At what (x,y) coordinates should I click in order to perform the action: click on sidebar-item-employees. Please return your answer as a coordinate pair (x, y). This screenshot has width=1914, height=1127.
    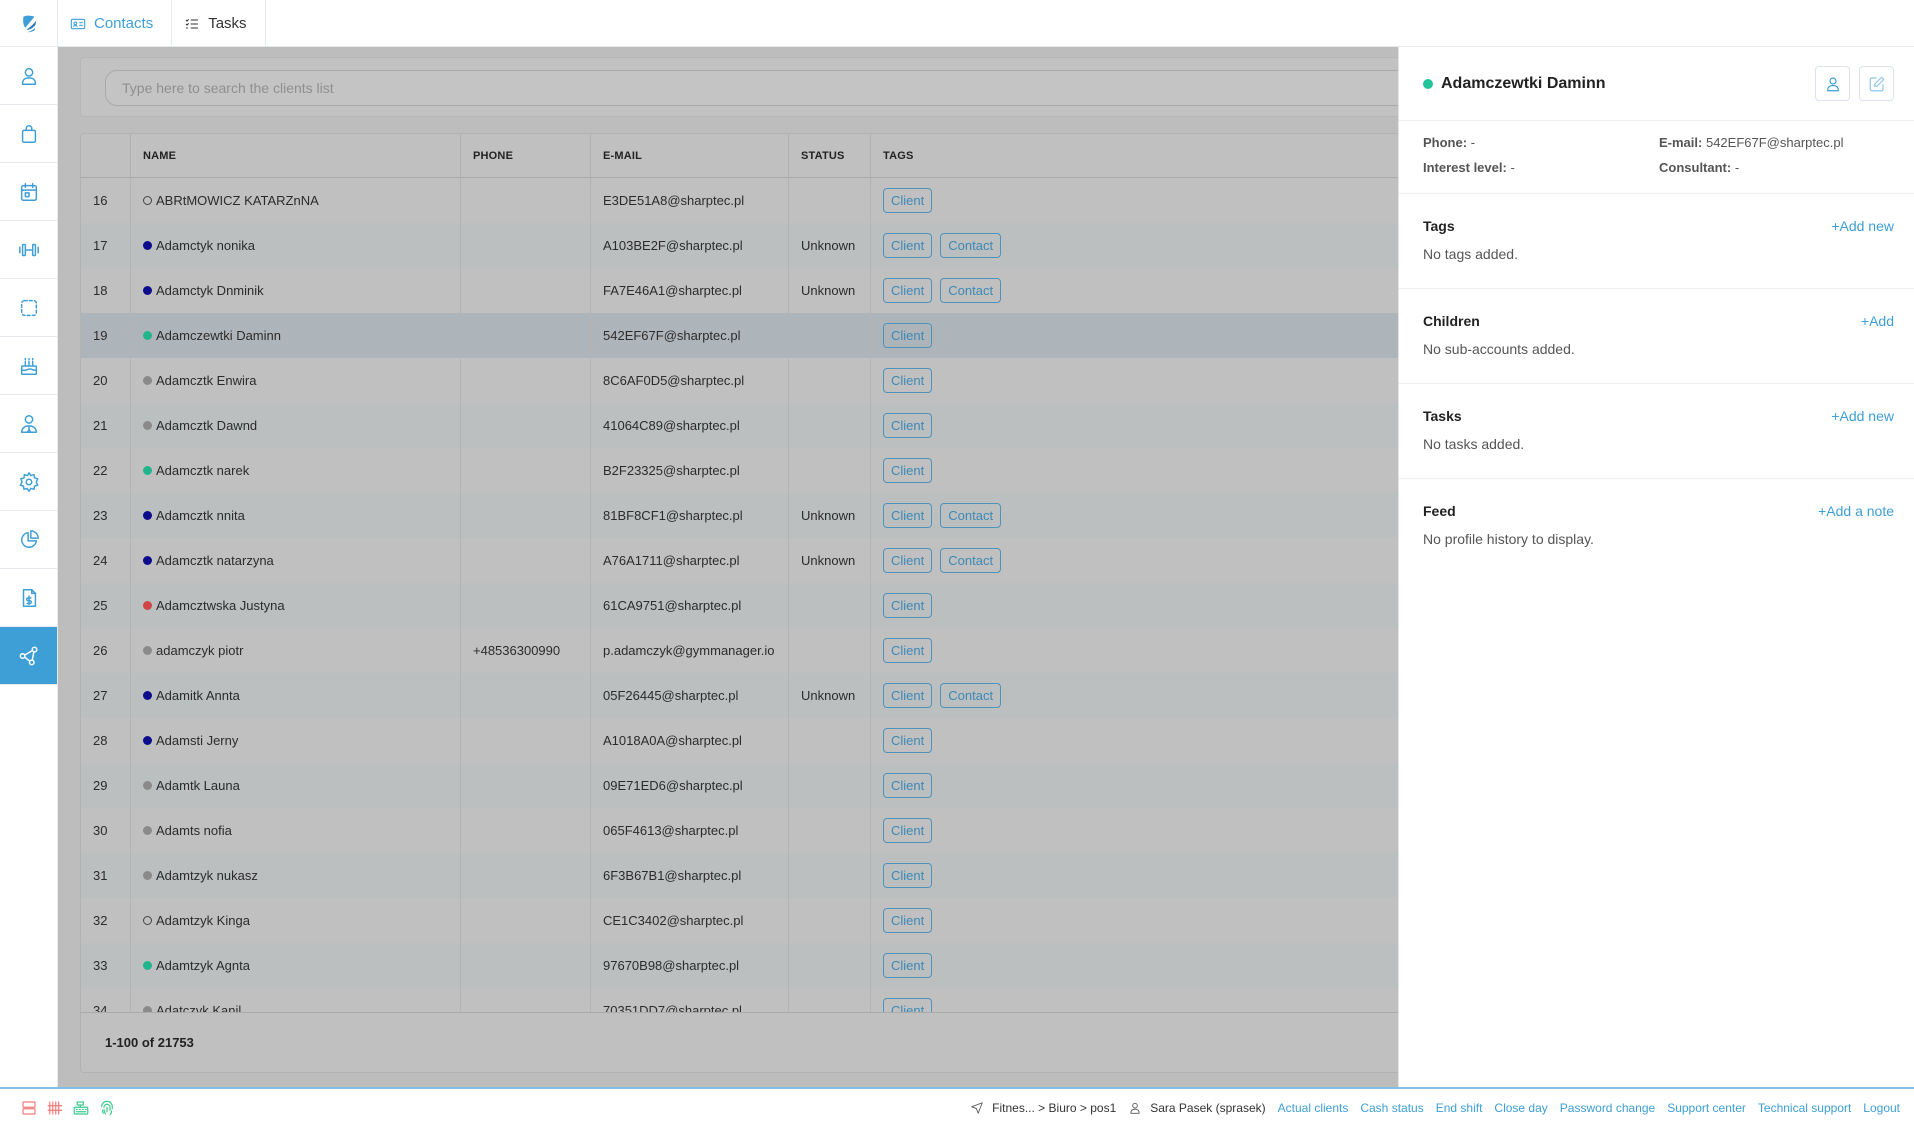
    Looking at the image, I should click on (28, 424).